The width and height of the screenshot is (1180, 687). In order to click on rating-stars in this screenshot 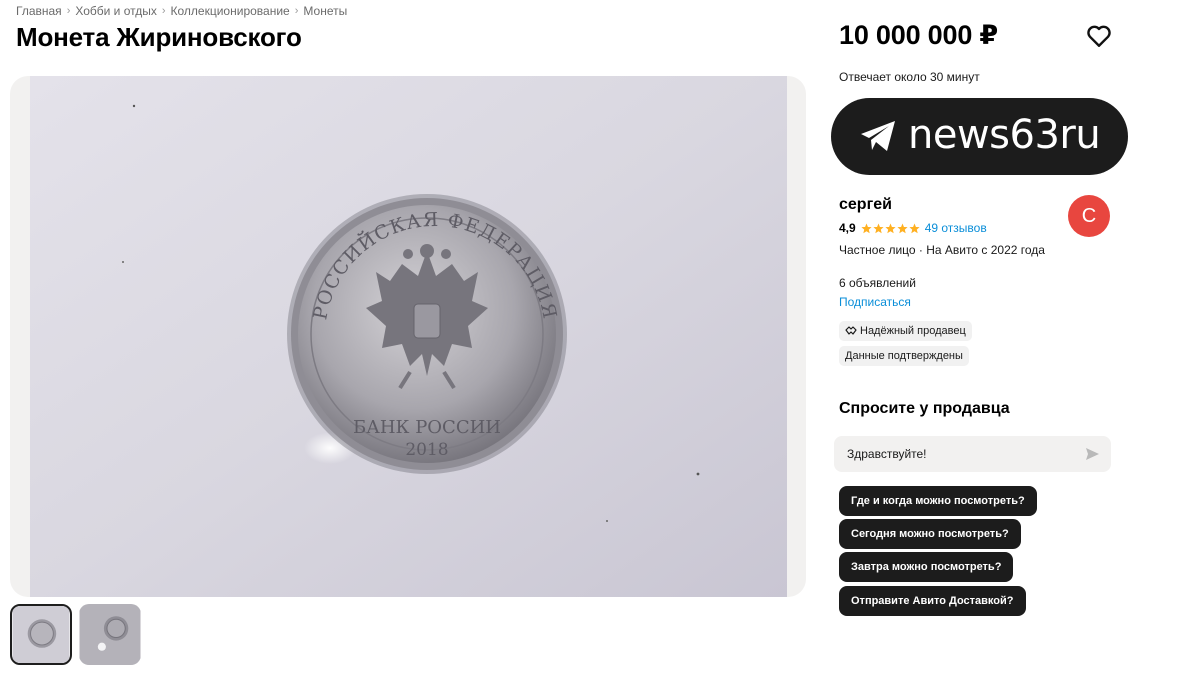, I will do `click(890, 228)`.